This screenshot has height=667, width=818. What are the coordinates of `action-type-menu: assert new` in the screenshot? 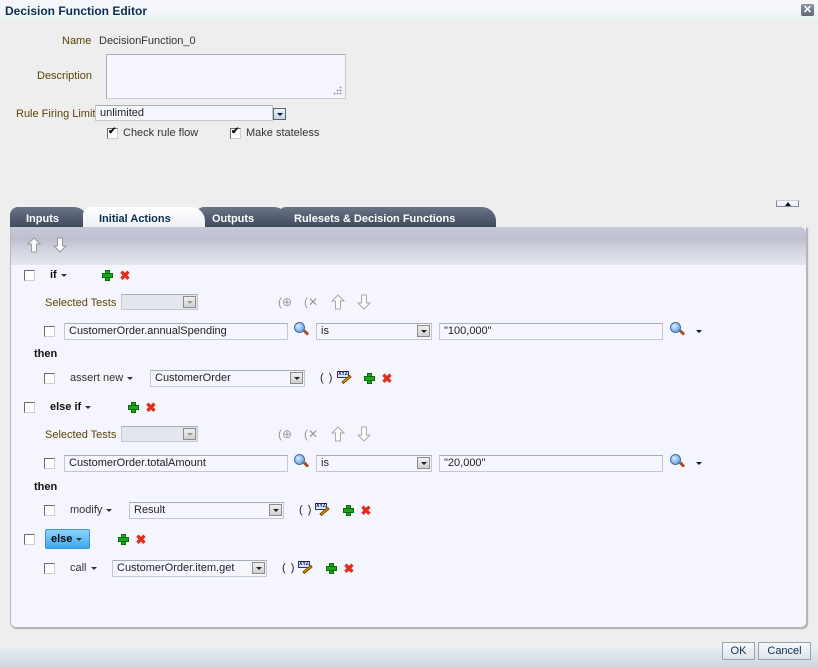 It's located at (102, 378).